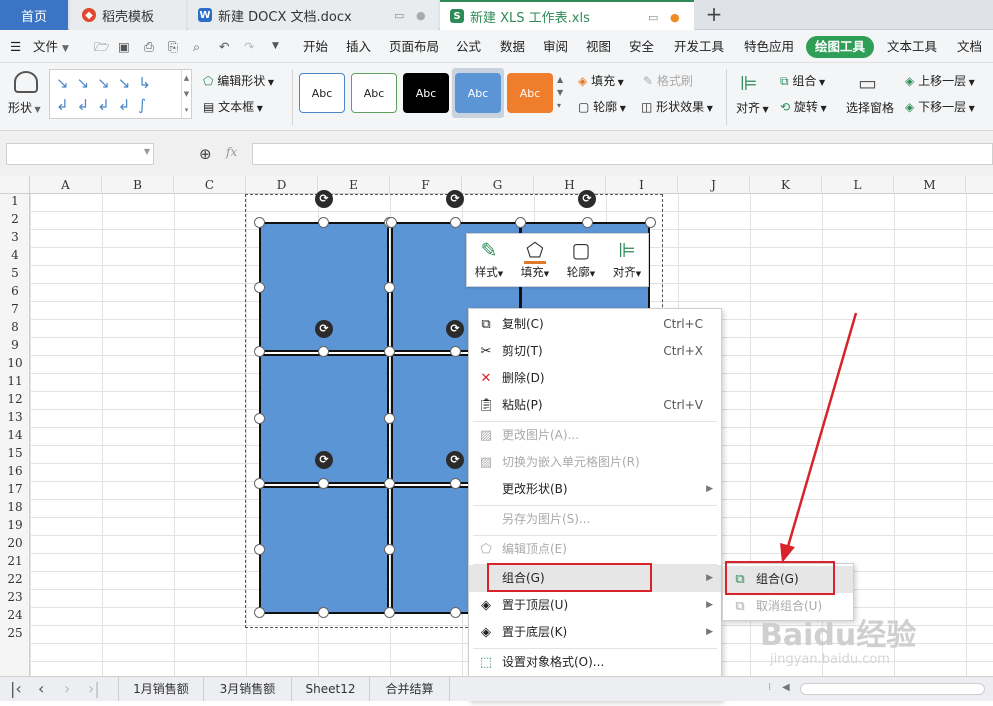 This screenshot has height=706, width=993. I want to click on print-icon: ⎘, so click(173, 46).